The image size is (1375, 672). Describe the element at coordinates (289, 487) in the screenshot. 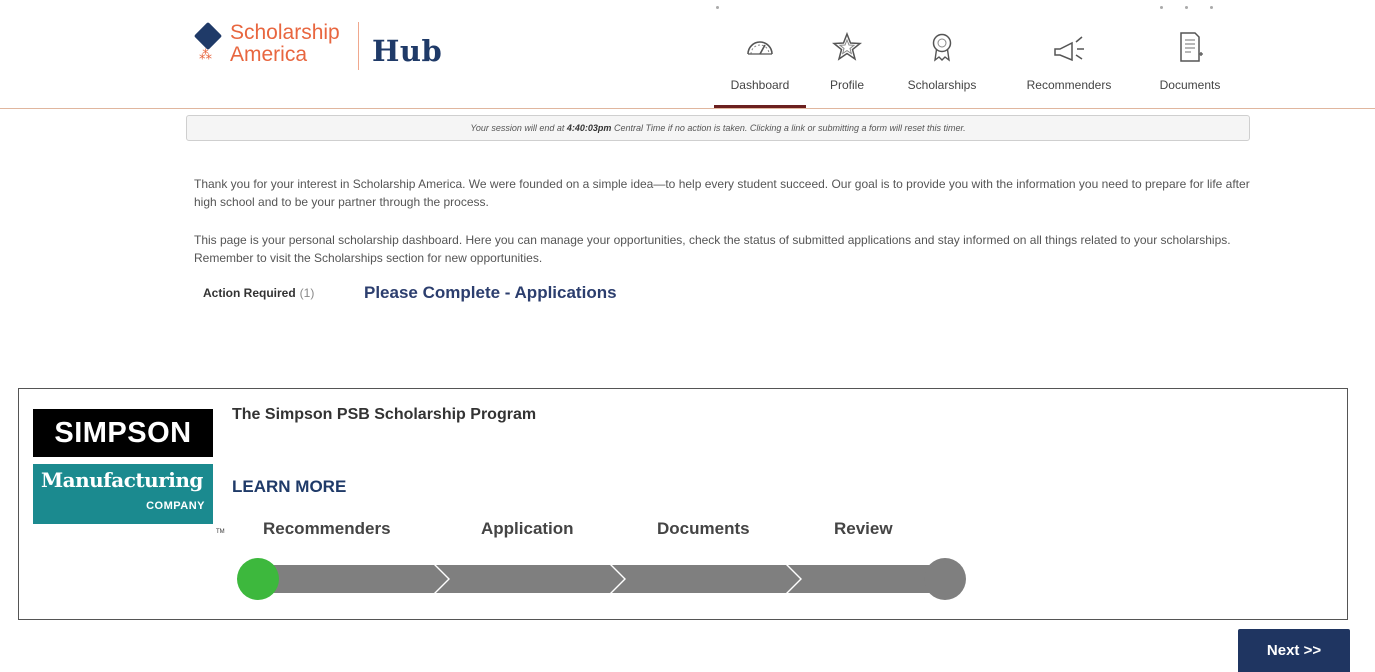

I see `learn-more-link: LEARN MORE` at that location.